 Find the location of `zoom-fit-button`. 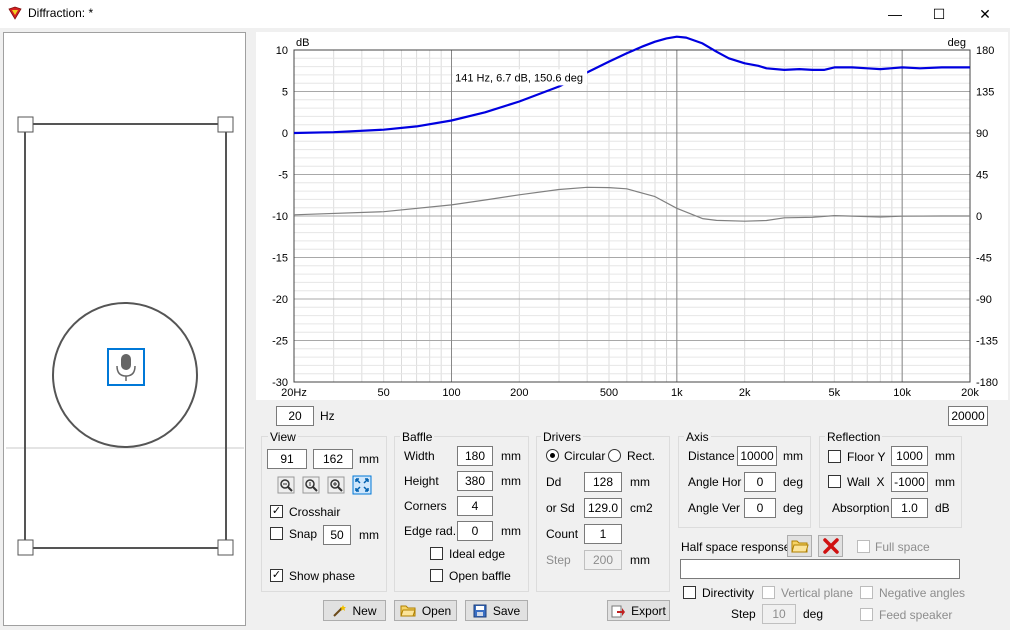

zoom-fit-button is located at coordinates (362, 485).